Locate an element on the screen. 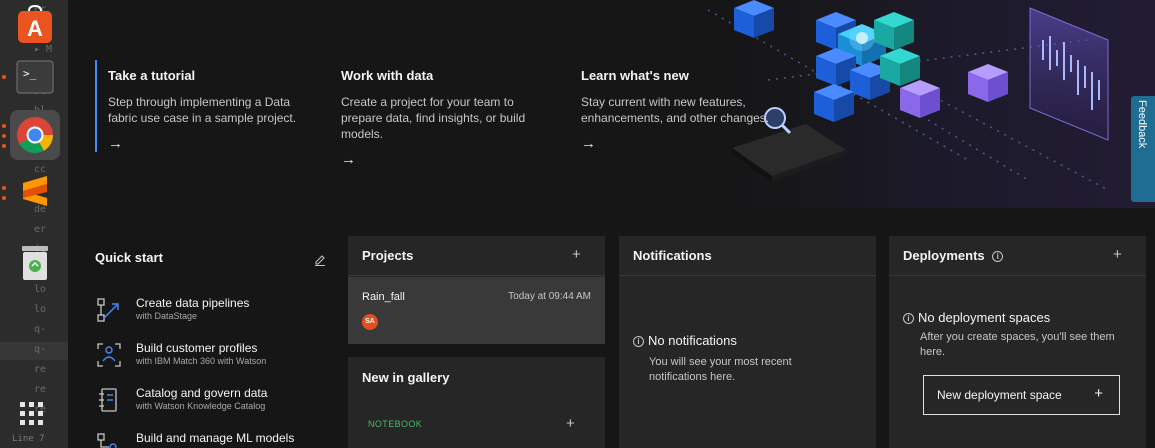 Image resolution: width=1155 pixels, height=448 pixels. quick-start-item: Create data pipelines with DataStage is located at coordinates (172, 310).